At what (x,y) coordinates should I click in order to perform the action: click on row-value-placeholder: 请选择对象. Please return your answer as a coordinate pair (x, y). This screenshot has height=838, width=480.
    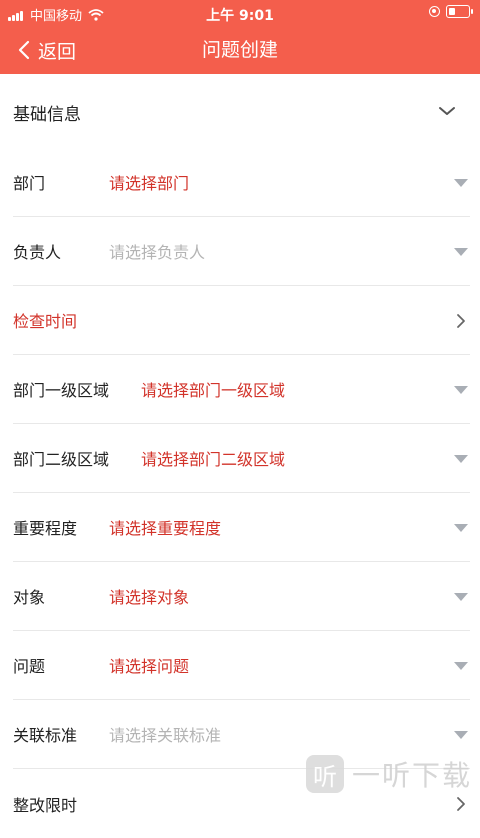
    Looking at the image, I should click on (149, 596).